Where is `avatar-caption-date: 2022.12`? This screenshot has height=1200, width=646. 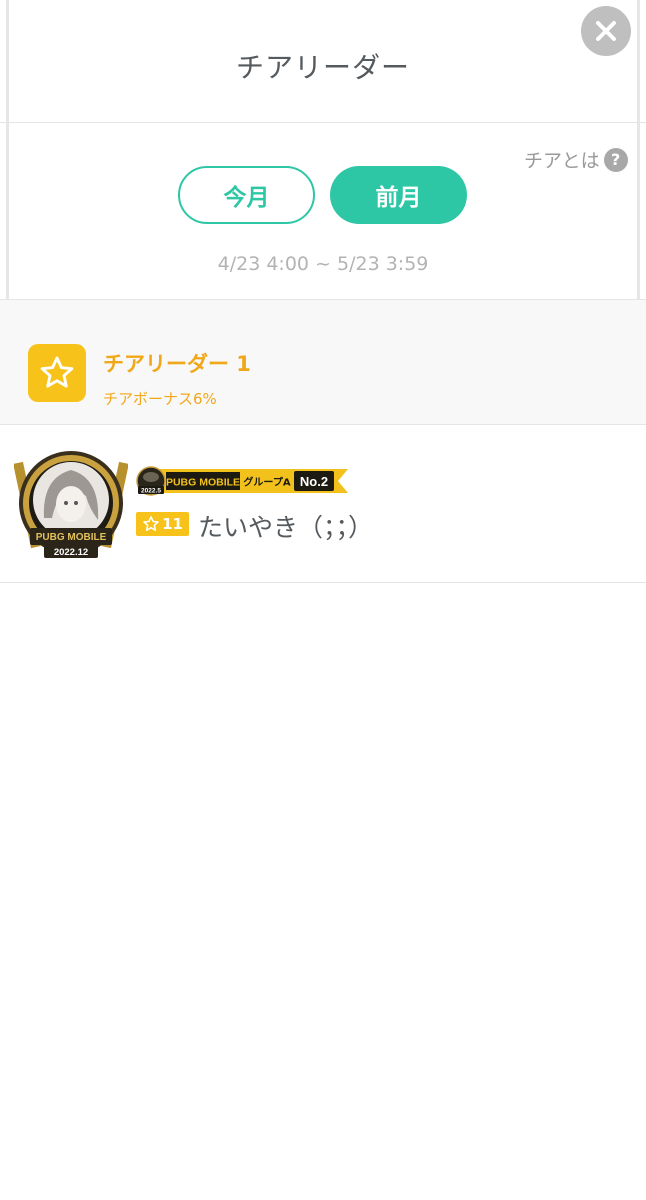 avatar-caption-date: 2022.12 is located at coordinates (71, 552).